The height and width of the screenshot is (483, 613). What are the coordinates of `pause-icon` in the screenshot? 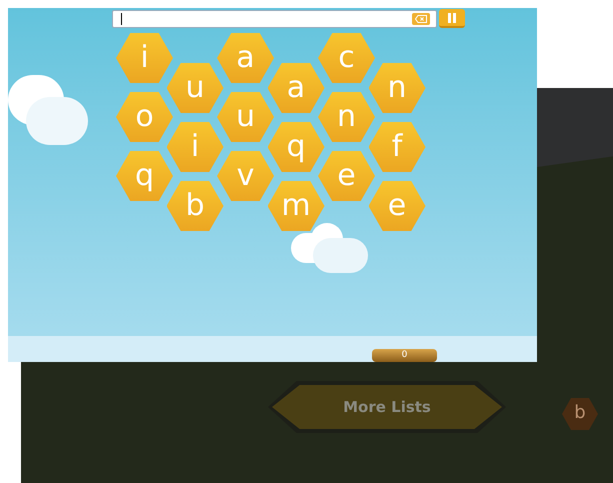 It's located at (452, 17).